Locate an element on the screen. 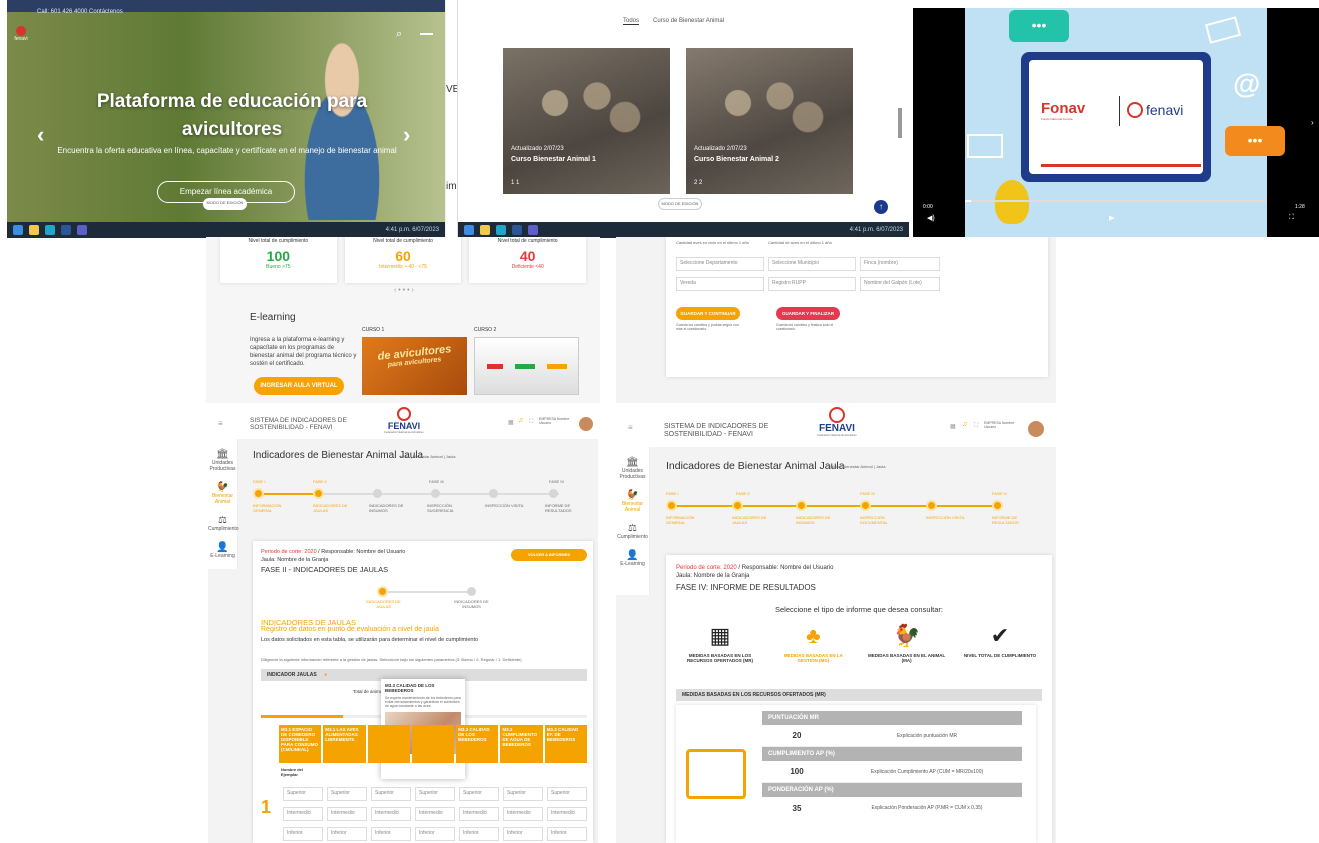 This screenshot has width=1319, height=843. prev-arrow-icon: ‹ is located at coordinates (40, 135).